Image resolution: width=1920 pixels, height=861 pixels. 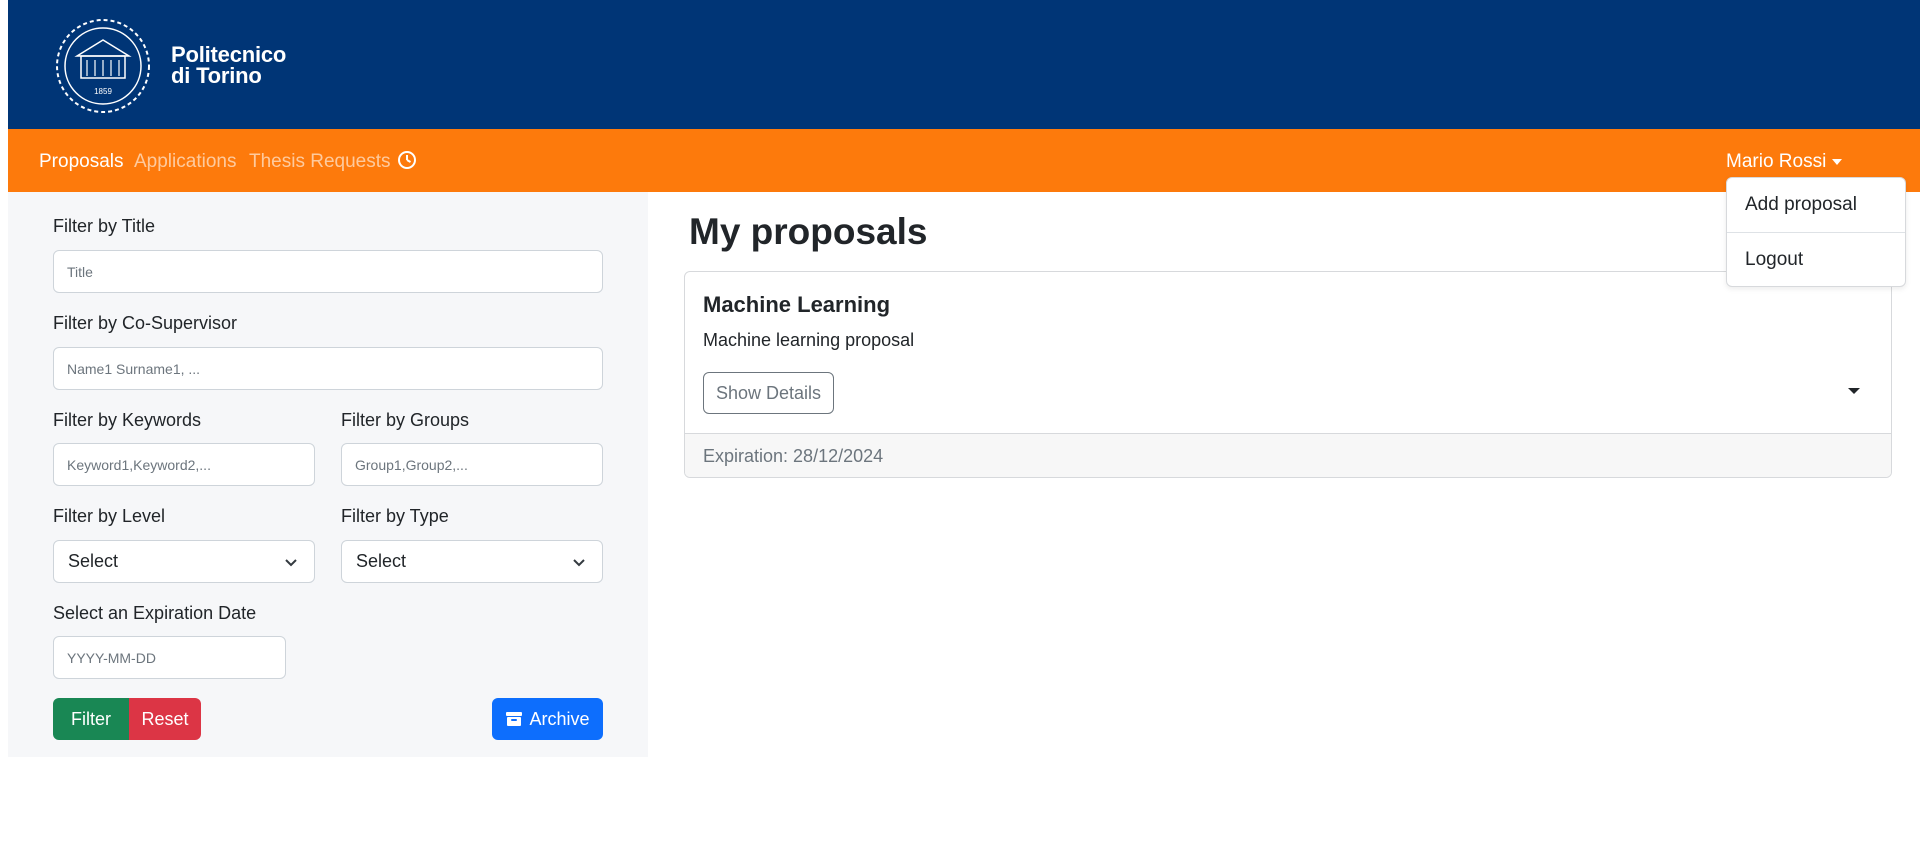 I want to click on nav-proposals: Proposals, so click(x=81, y=162).